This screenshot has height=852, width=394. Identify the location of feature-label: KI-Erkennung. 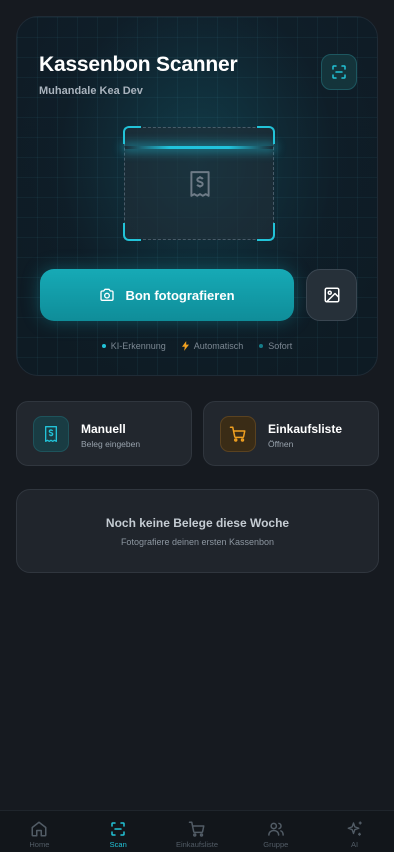
(138, 346).